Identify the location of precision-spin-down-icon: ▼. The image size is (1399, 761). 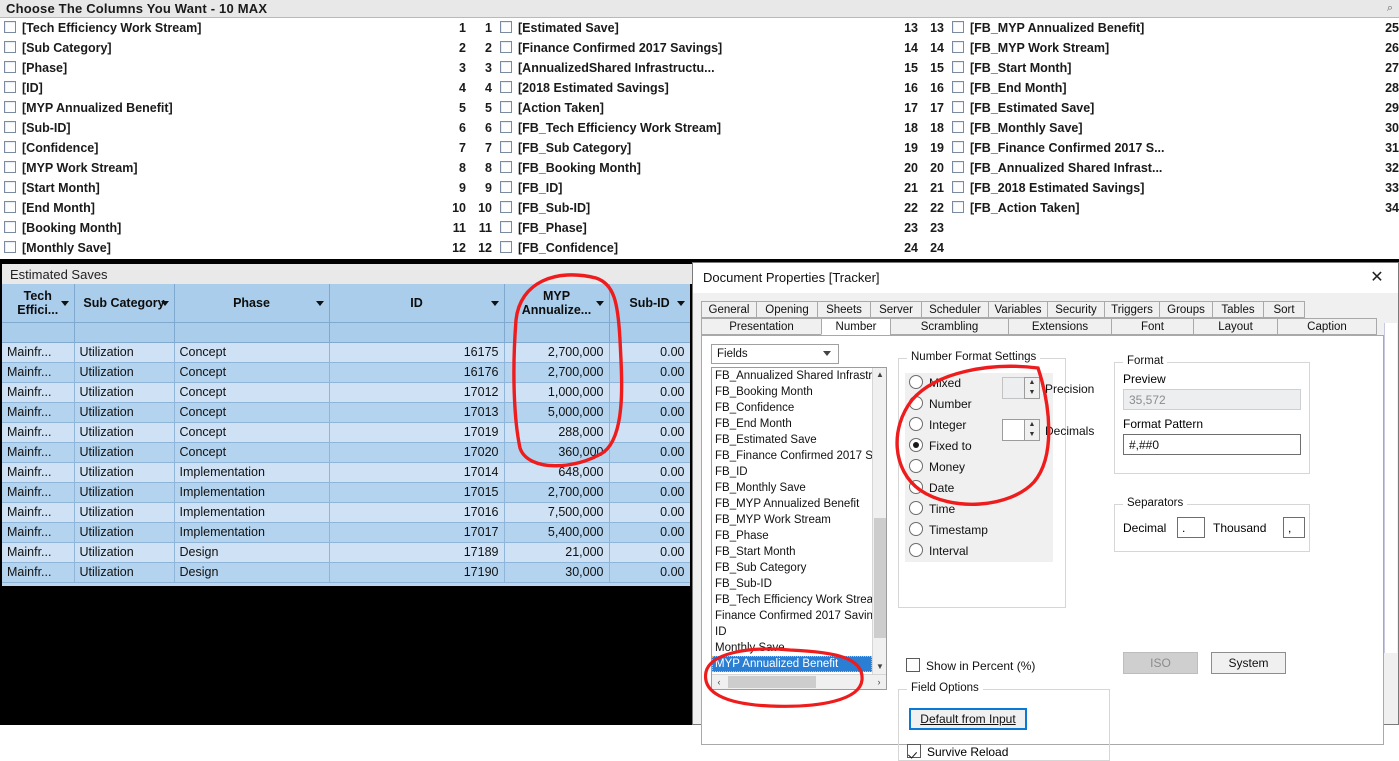
(1032, 393).